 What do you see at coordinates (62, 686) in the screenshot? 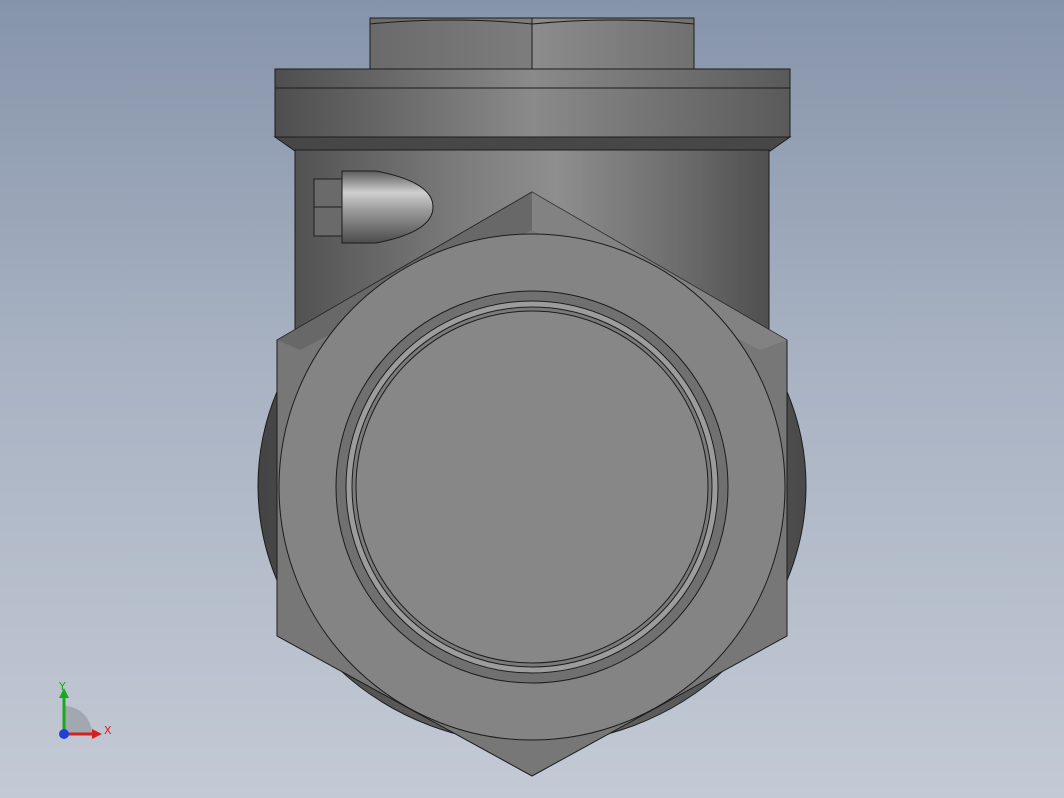
I see `triad-y-label: Y` at bounding box center [62, 686].